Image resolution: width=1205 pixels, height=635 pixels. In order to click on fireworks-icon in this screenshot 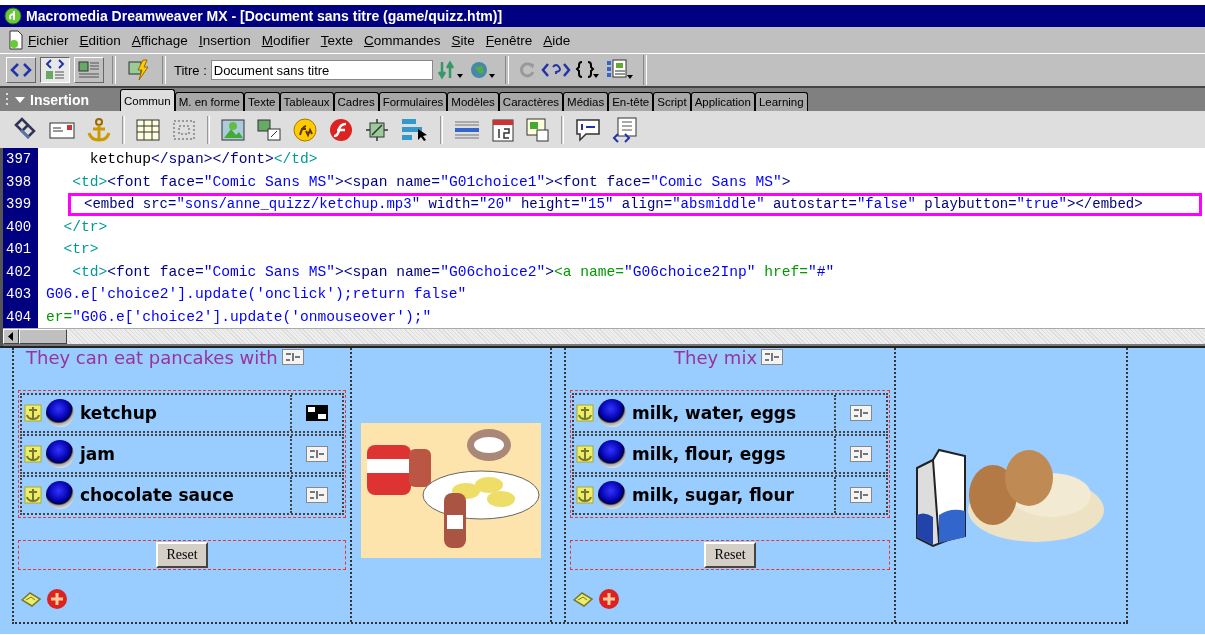, I will do `click(305, 129)`.